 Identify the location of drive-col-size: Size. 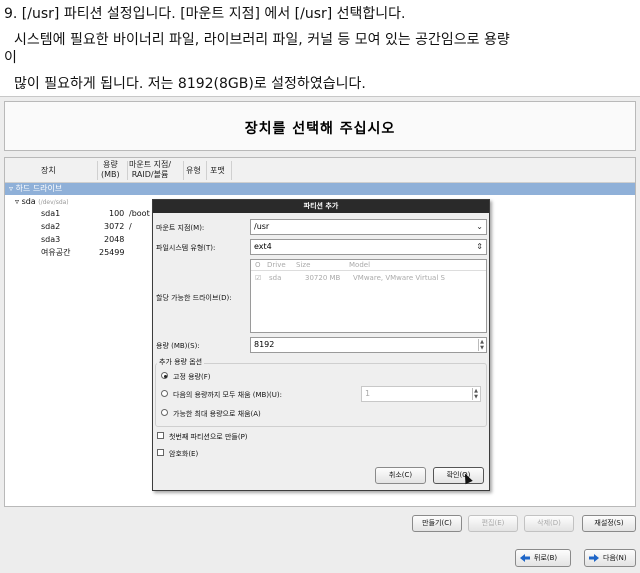
(303, 265).